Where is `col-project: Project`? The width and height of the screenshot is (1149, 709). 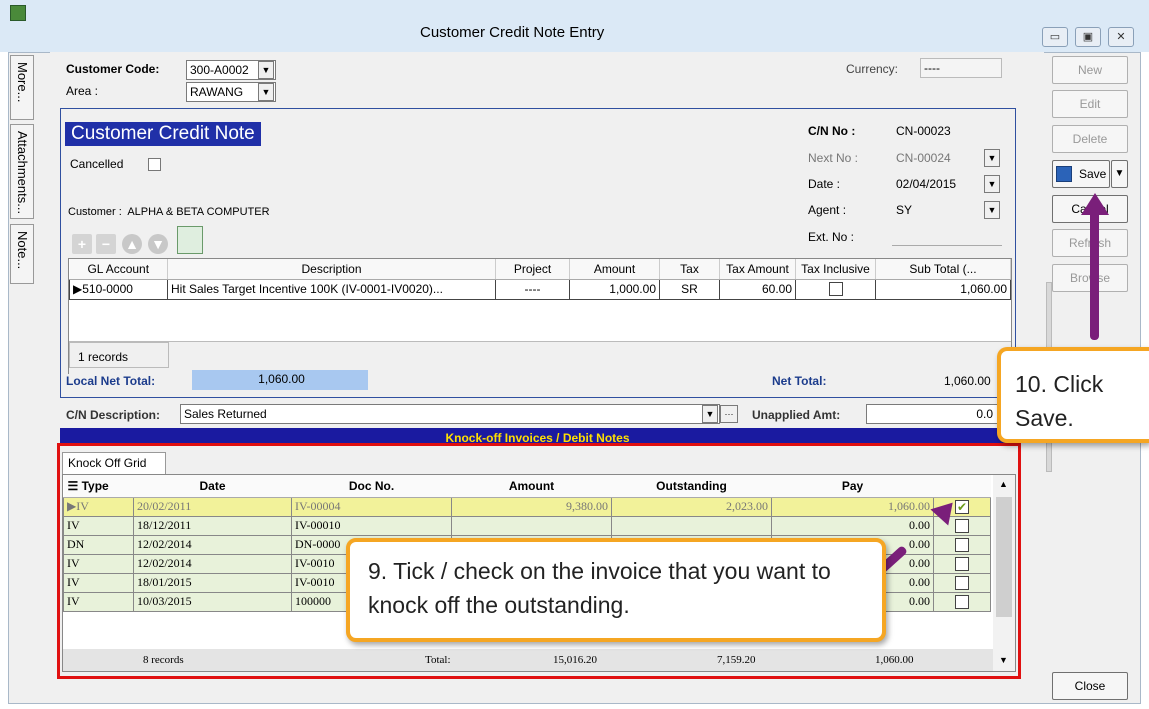 col-project: Project is located at coordinates (532, 269).